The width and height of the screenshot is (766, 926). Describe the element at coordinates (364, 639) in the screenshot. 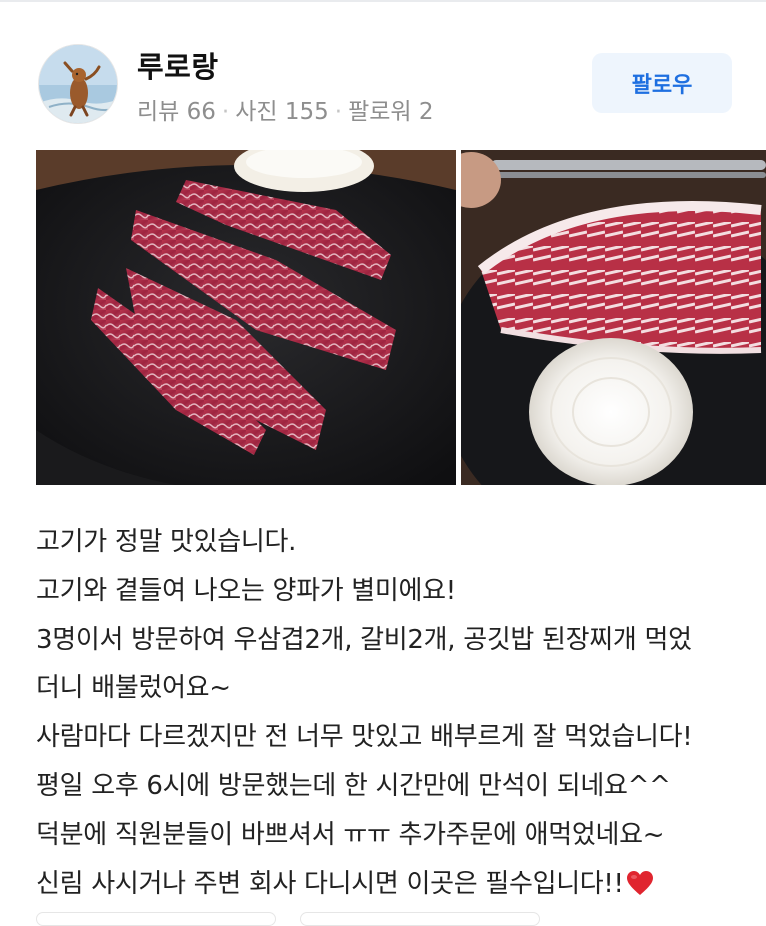

I see `review-line: 3명이서 방문하여 우삼겹2개, 갈비2개, 공깃밥 된장찌개 먹었` at that location.